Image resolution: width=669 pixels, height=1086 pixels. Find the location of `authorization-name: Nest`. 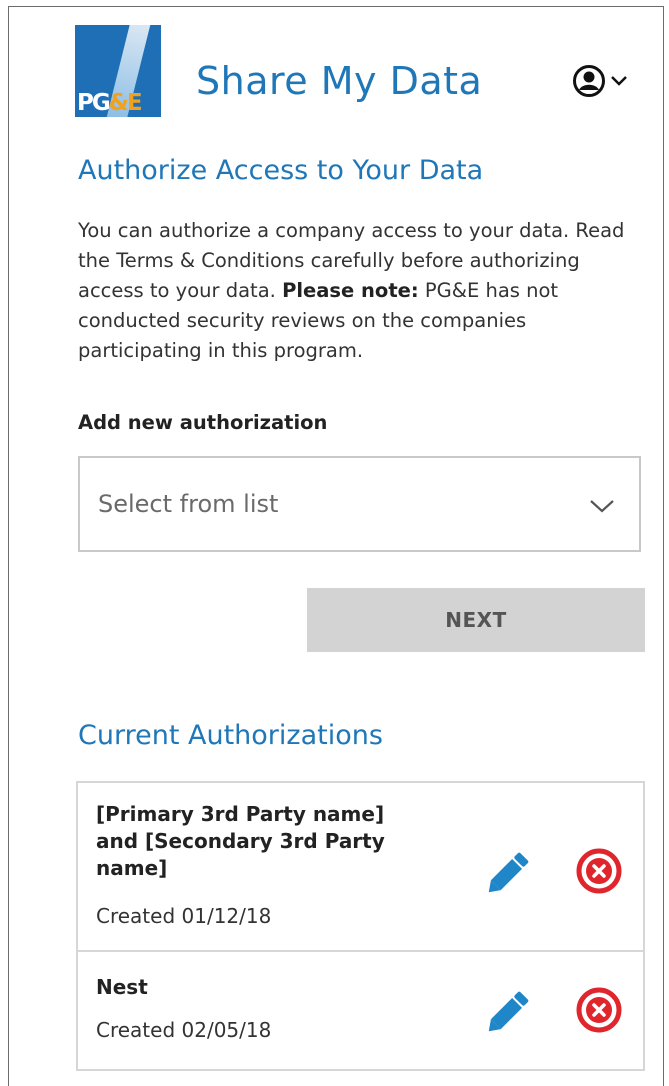

authorization-name: Nest is located at coordinates (122, 987).